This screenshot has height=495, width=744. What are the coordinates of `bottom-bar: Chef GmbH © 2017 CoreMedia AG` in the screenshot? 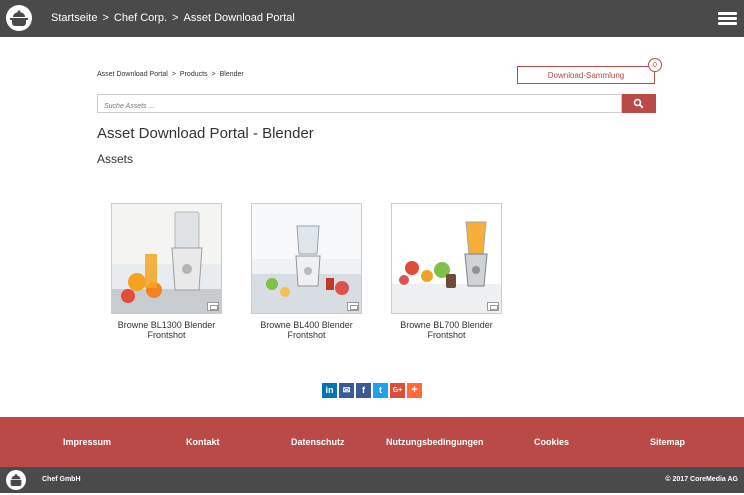 It's located at (372, 480).